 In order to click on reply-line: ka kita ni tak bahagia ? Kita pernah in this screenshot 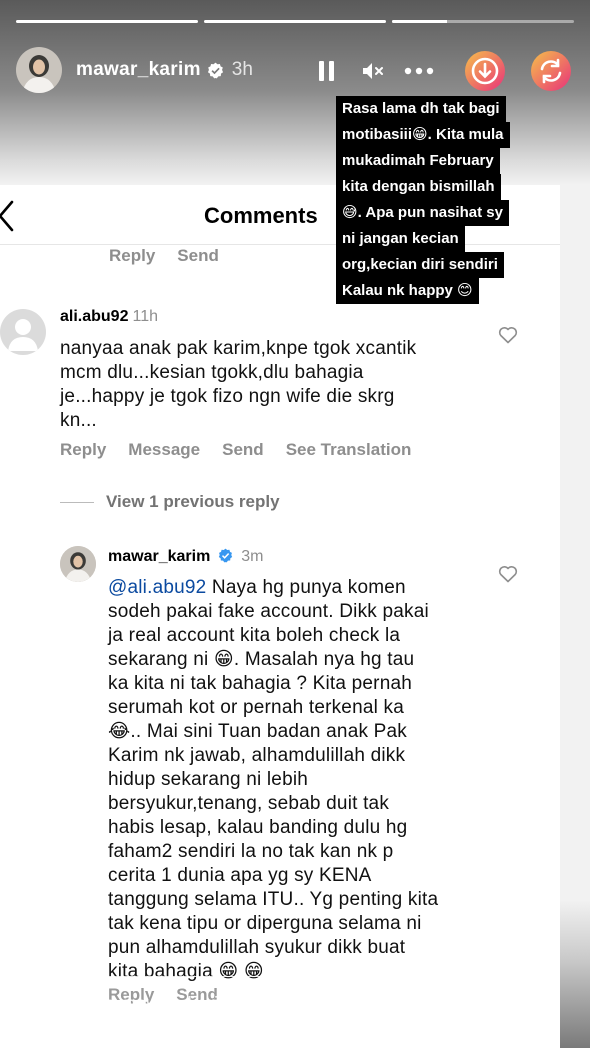, I will do `click(260, 683)`.